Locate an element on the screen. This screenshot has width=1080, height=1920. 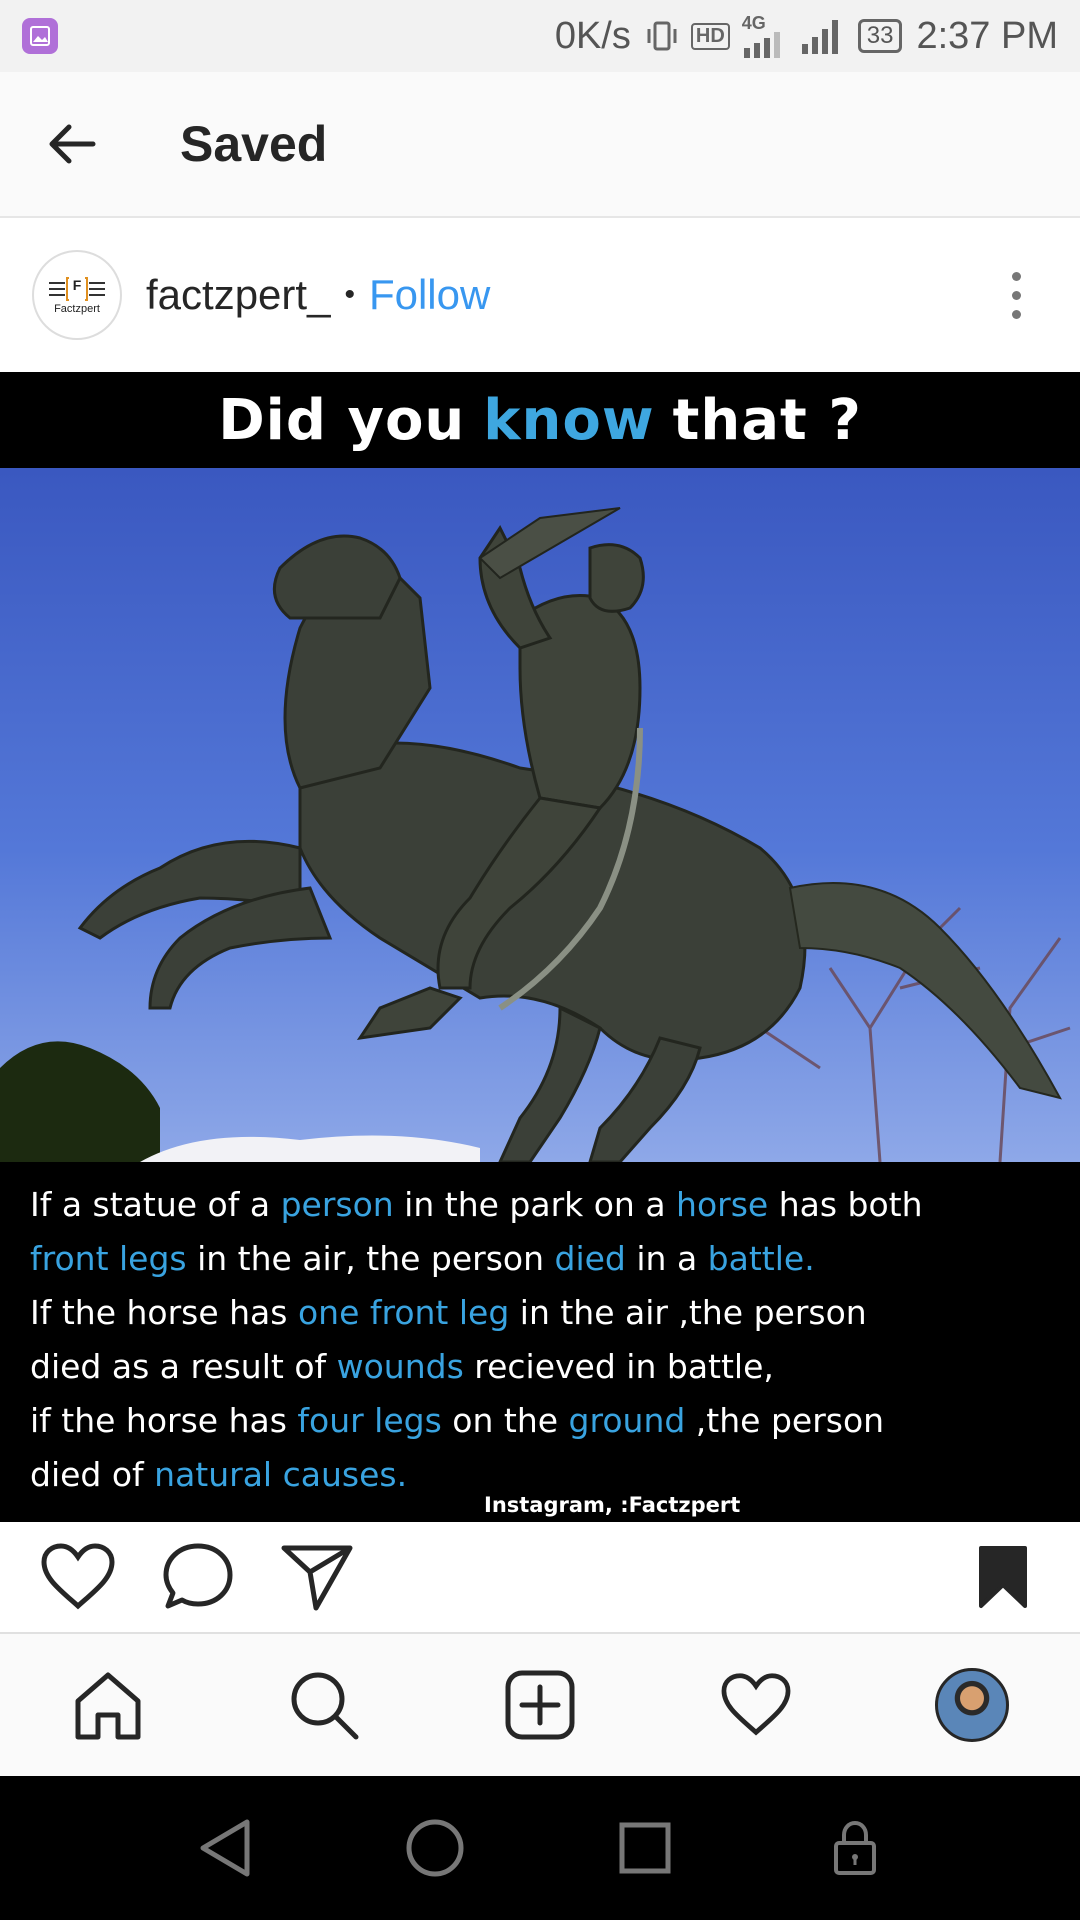
app-bar: Saved is located at coordinates (540, 145).